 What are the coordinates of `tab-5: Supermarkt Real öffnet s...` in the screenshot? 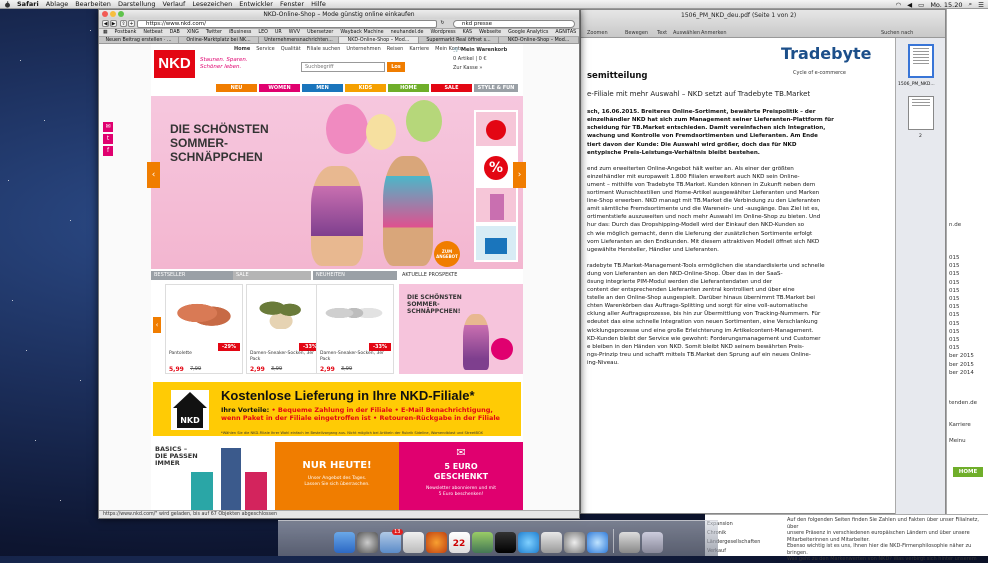 It's located at (459, 40).